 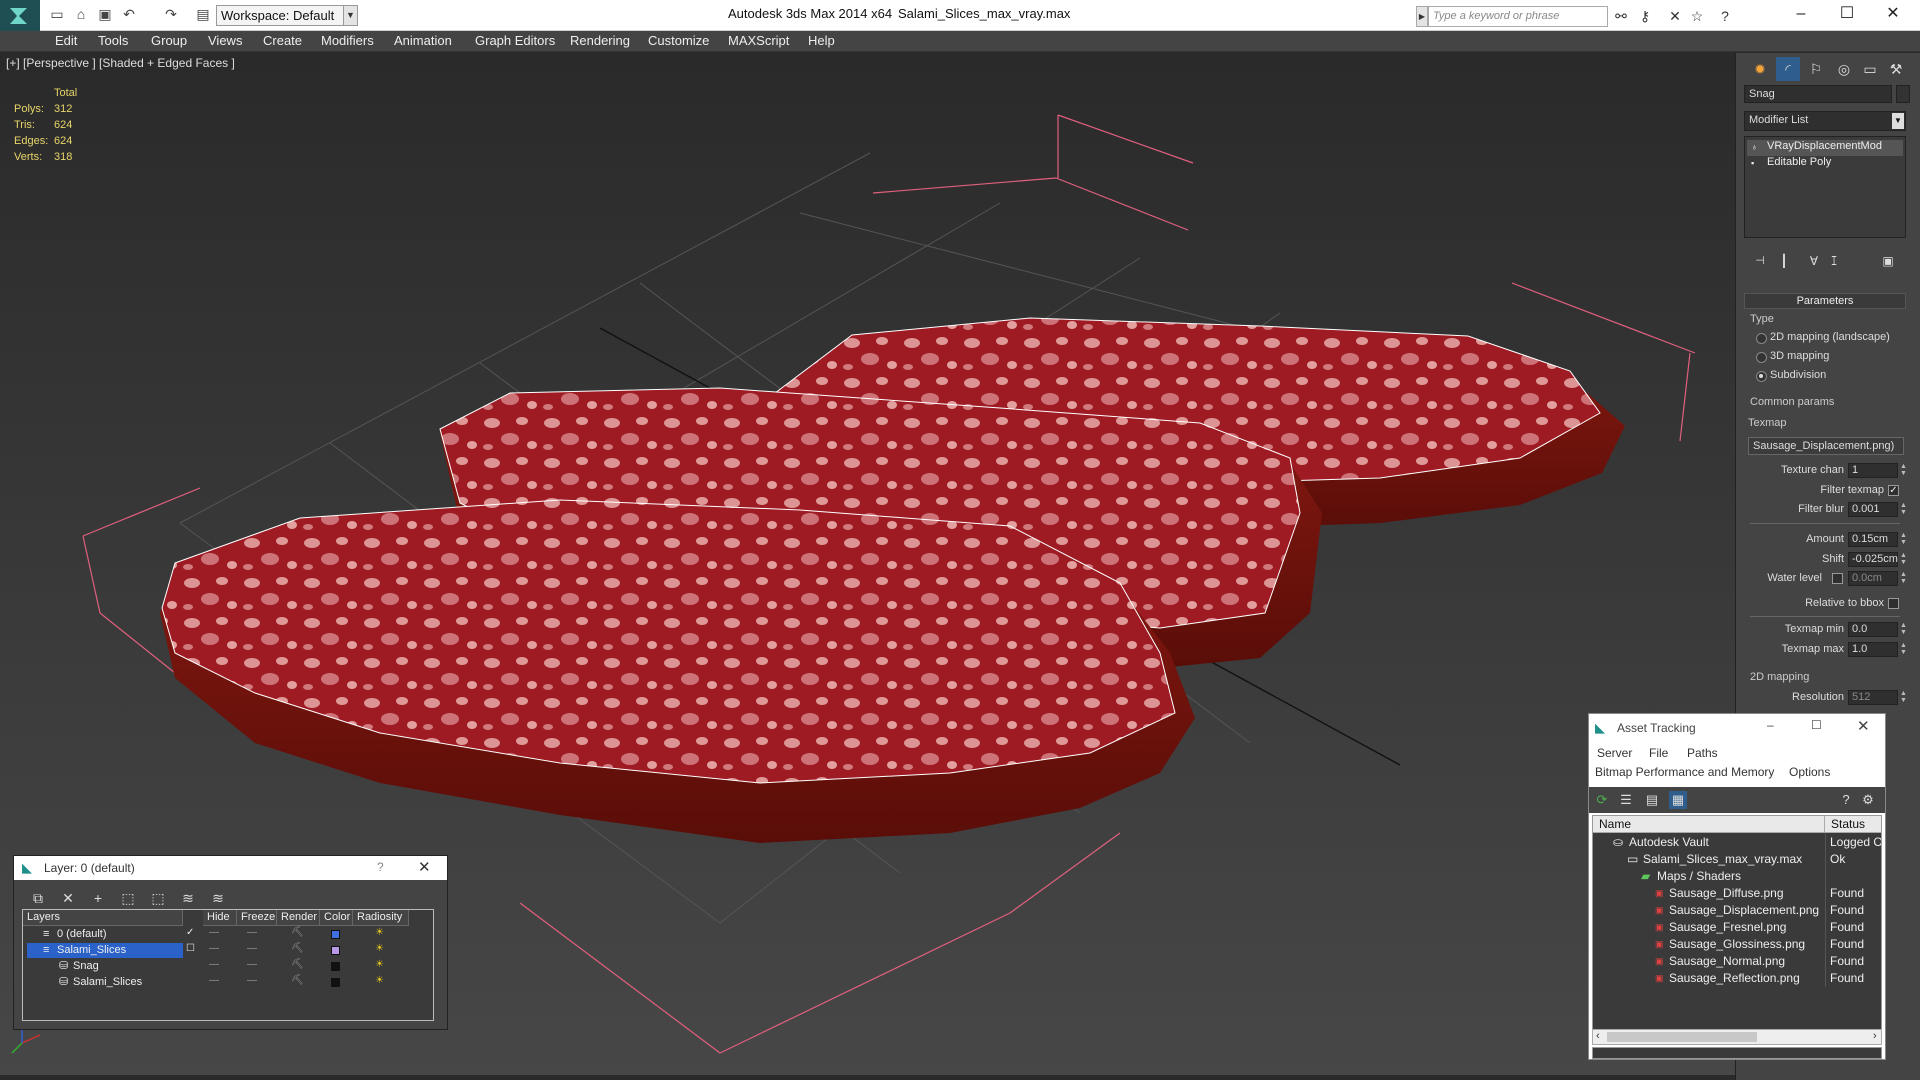 What do you see at coordinates (350, 15) in the screenshot?
I see `chevron-down-icon: ▼` at bounding box center [350, 15].